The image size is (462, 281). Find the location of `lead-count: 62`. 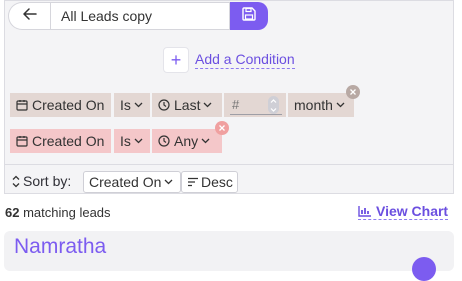

lead-count: 62 is located at coordinates (12, 212).